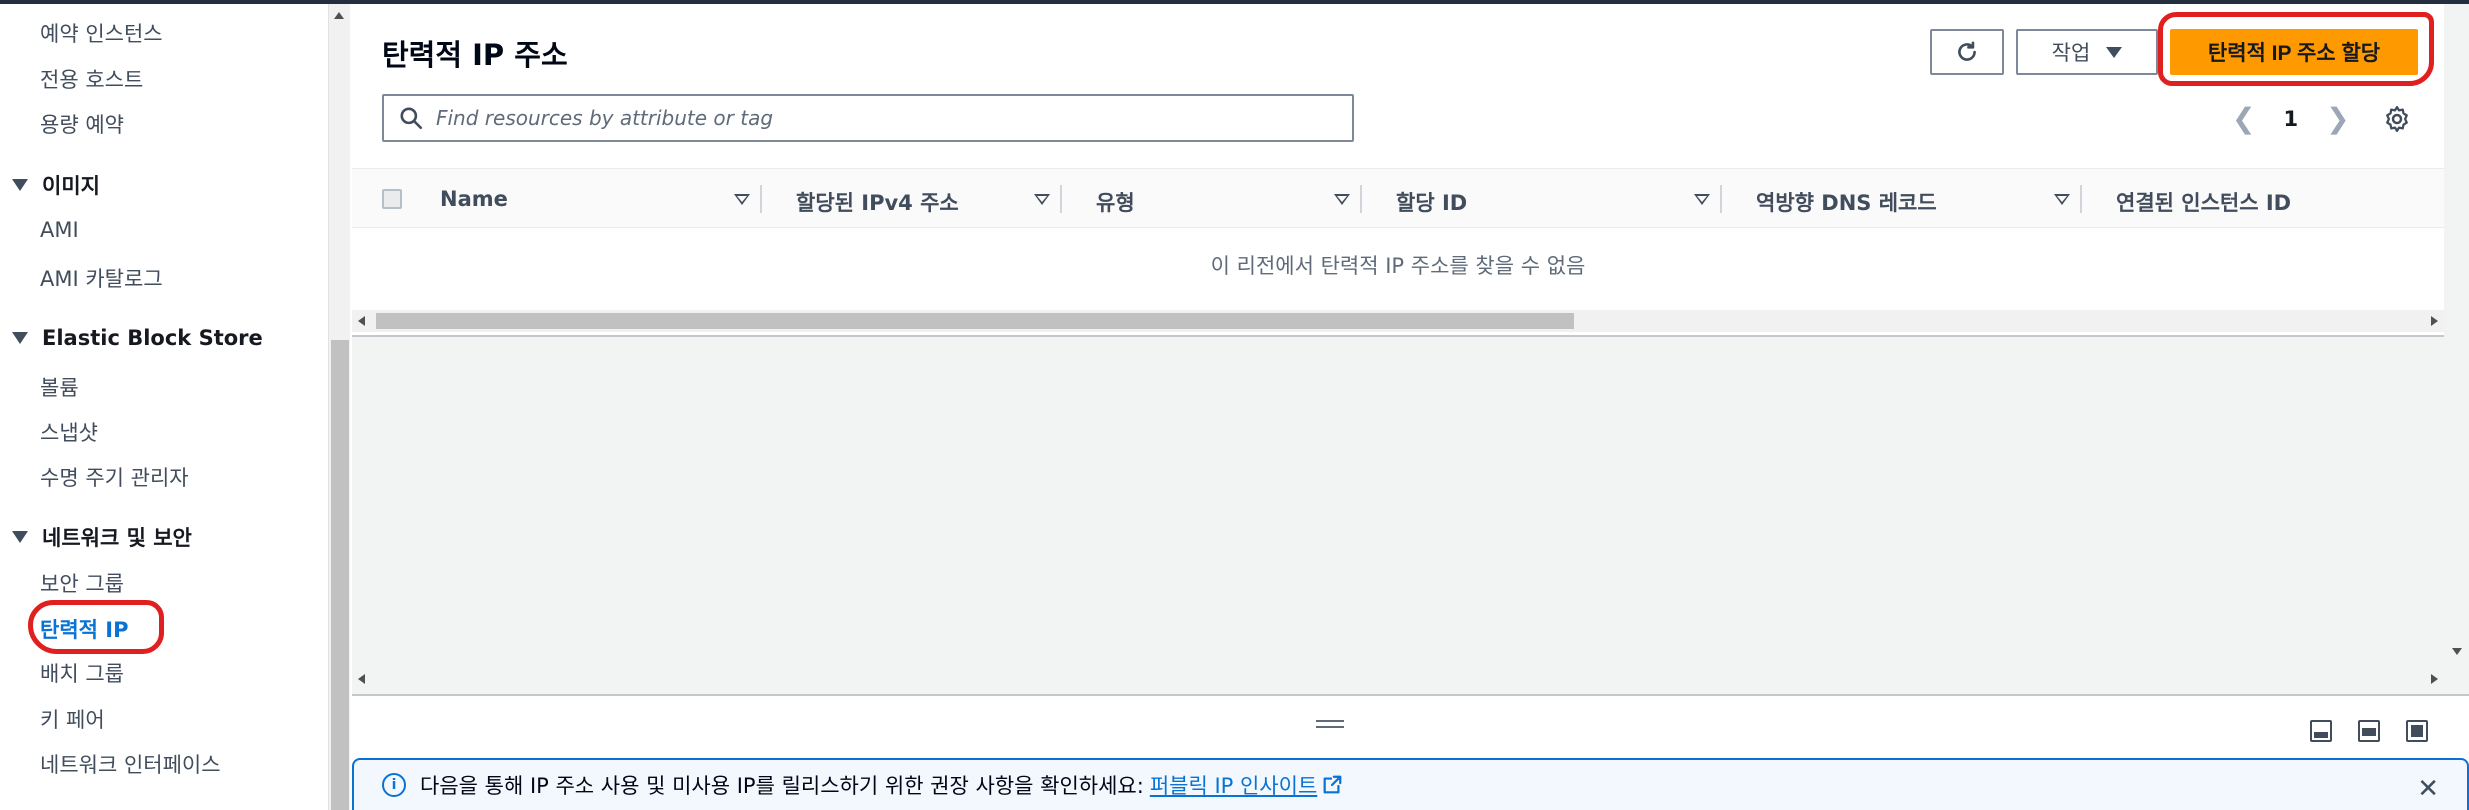  What do you see at coordinates (2369, 731) in the screenshot?
I see `layout-side-icon` at bounding box center [2369, 731].